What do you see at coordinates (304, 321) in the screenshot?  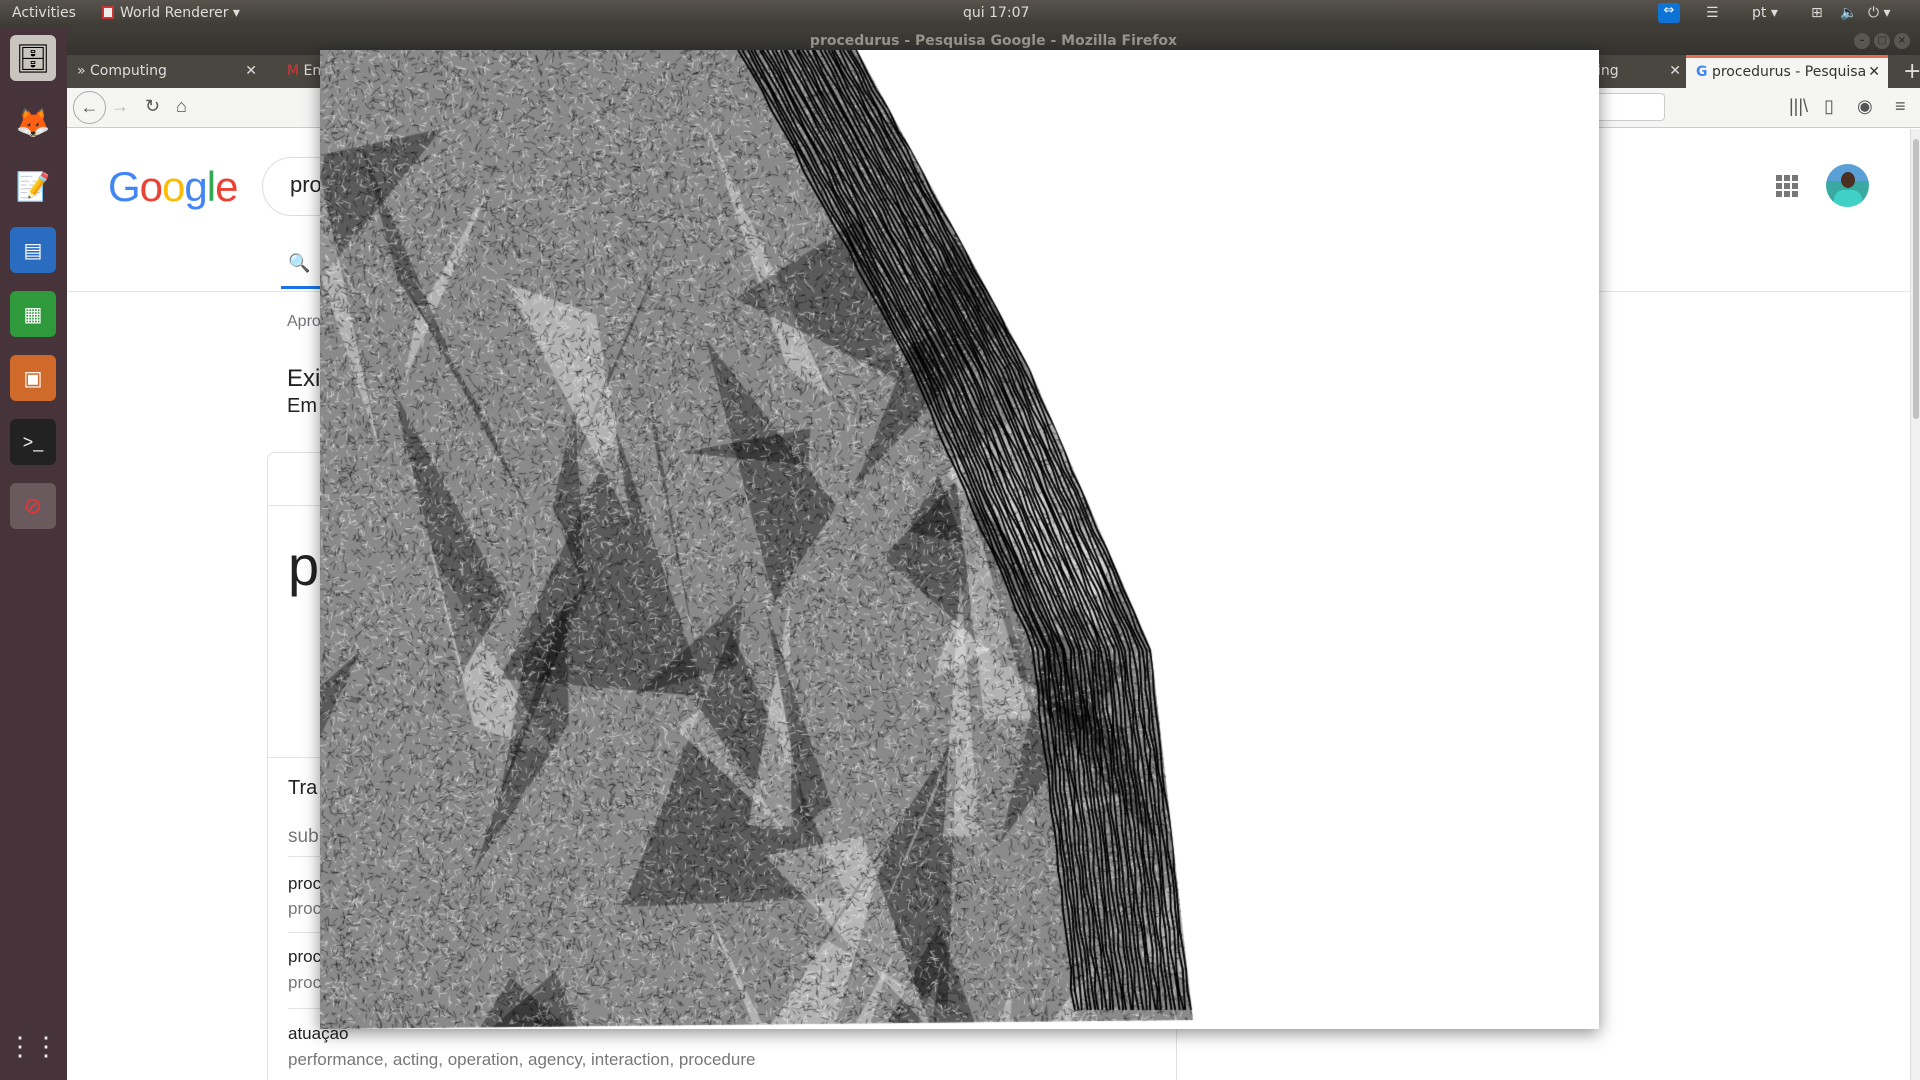 I see `results-info: Apro` at bounding box center [304, 321].